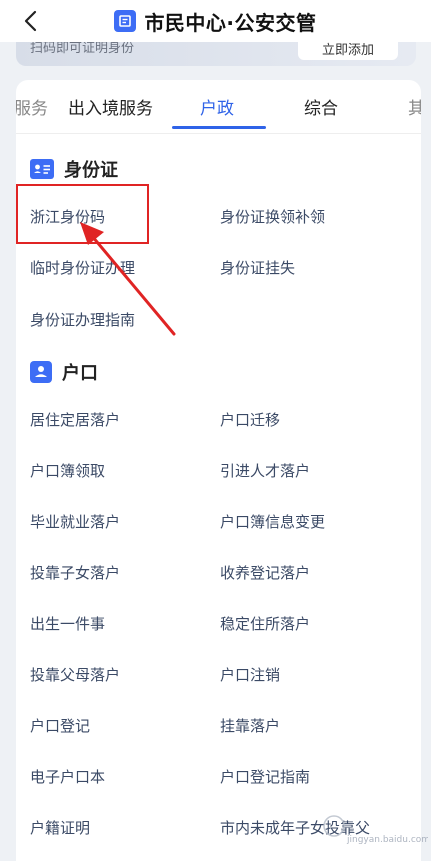 This screenshot has width=431, height=861. What do you see at coordinates (82, 214) in the screenshot?
I see `annotation-highlight-box` at bounding box center [82, 214].